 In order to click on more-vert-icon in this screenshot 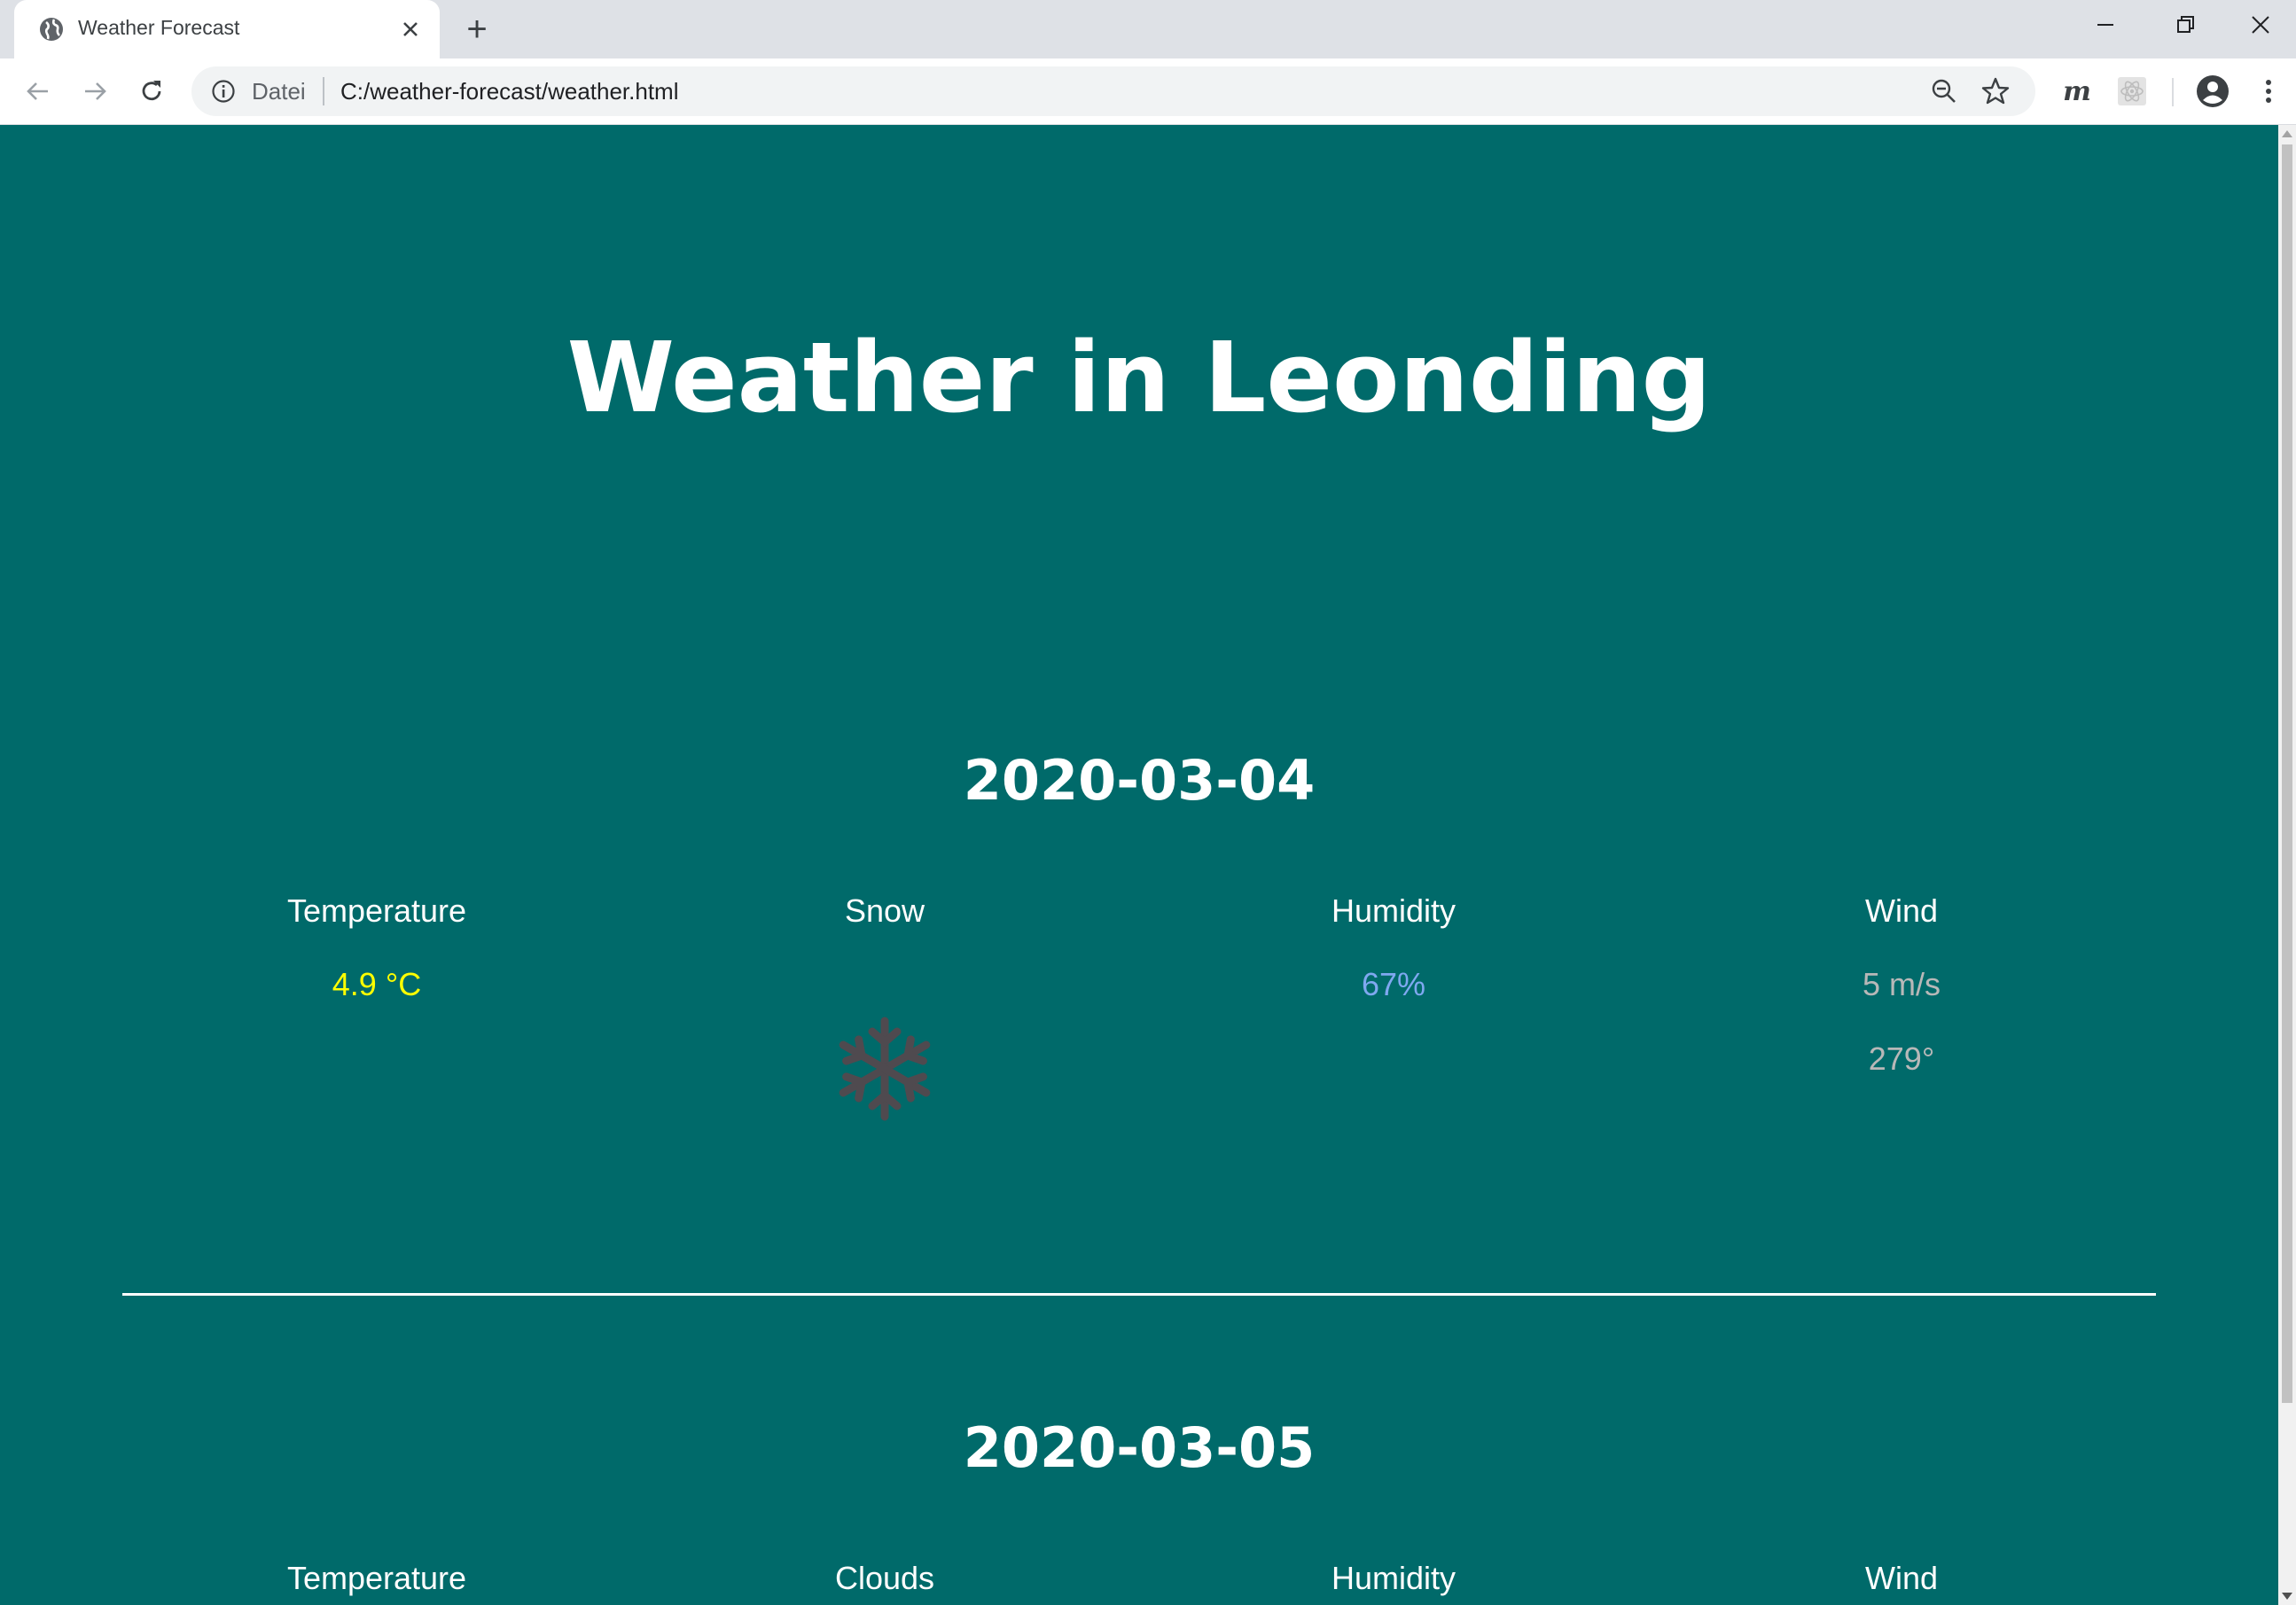, I will do `click(2268, 91)`.